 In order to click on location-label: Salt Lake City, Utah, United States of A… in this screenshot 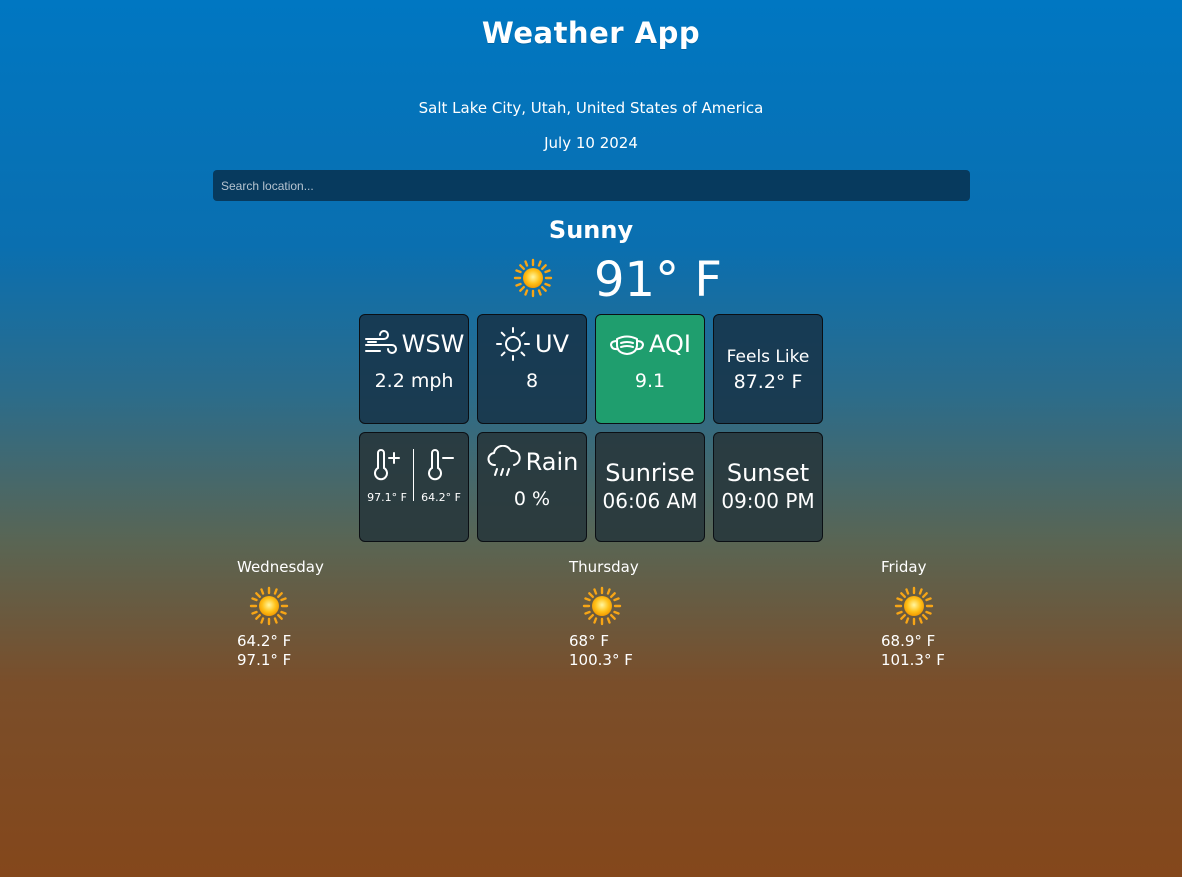, I will do `click(591, 108)`.